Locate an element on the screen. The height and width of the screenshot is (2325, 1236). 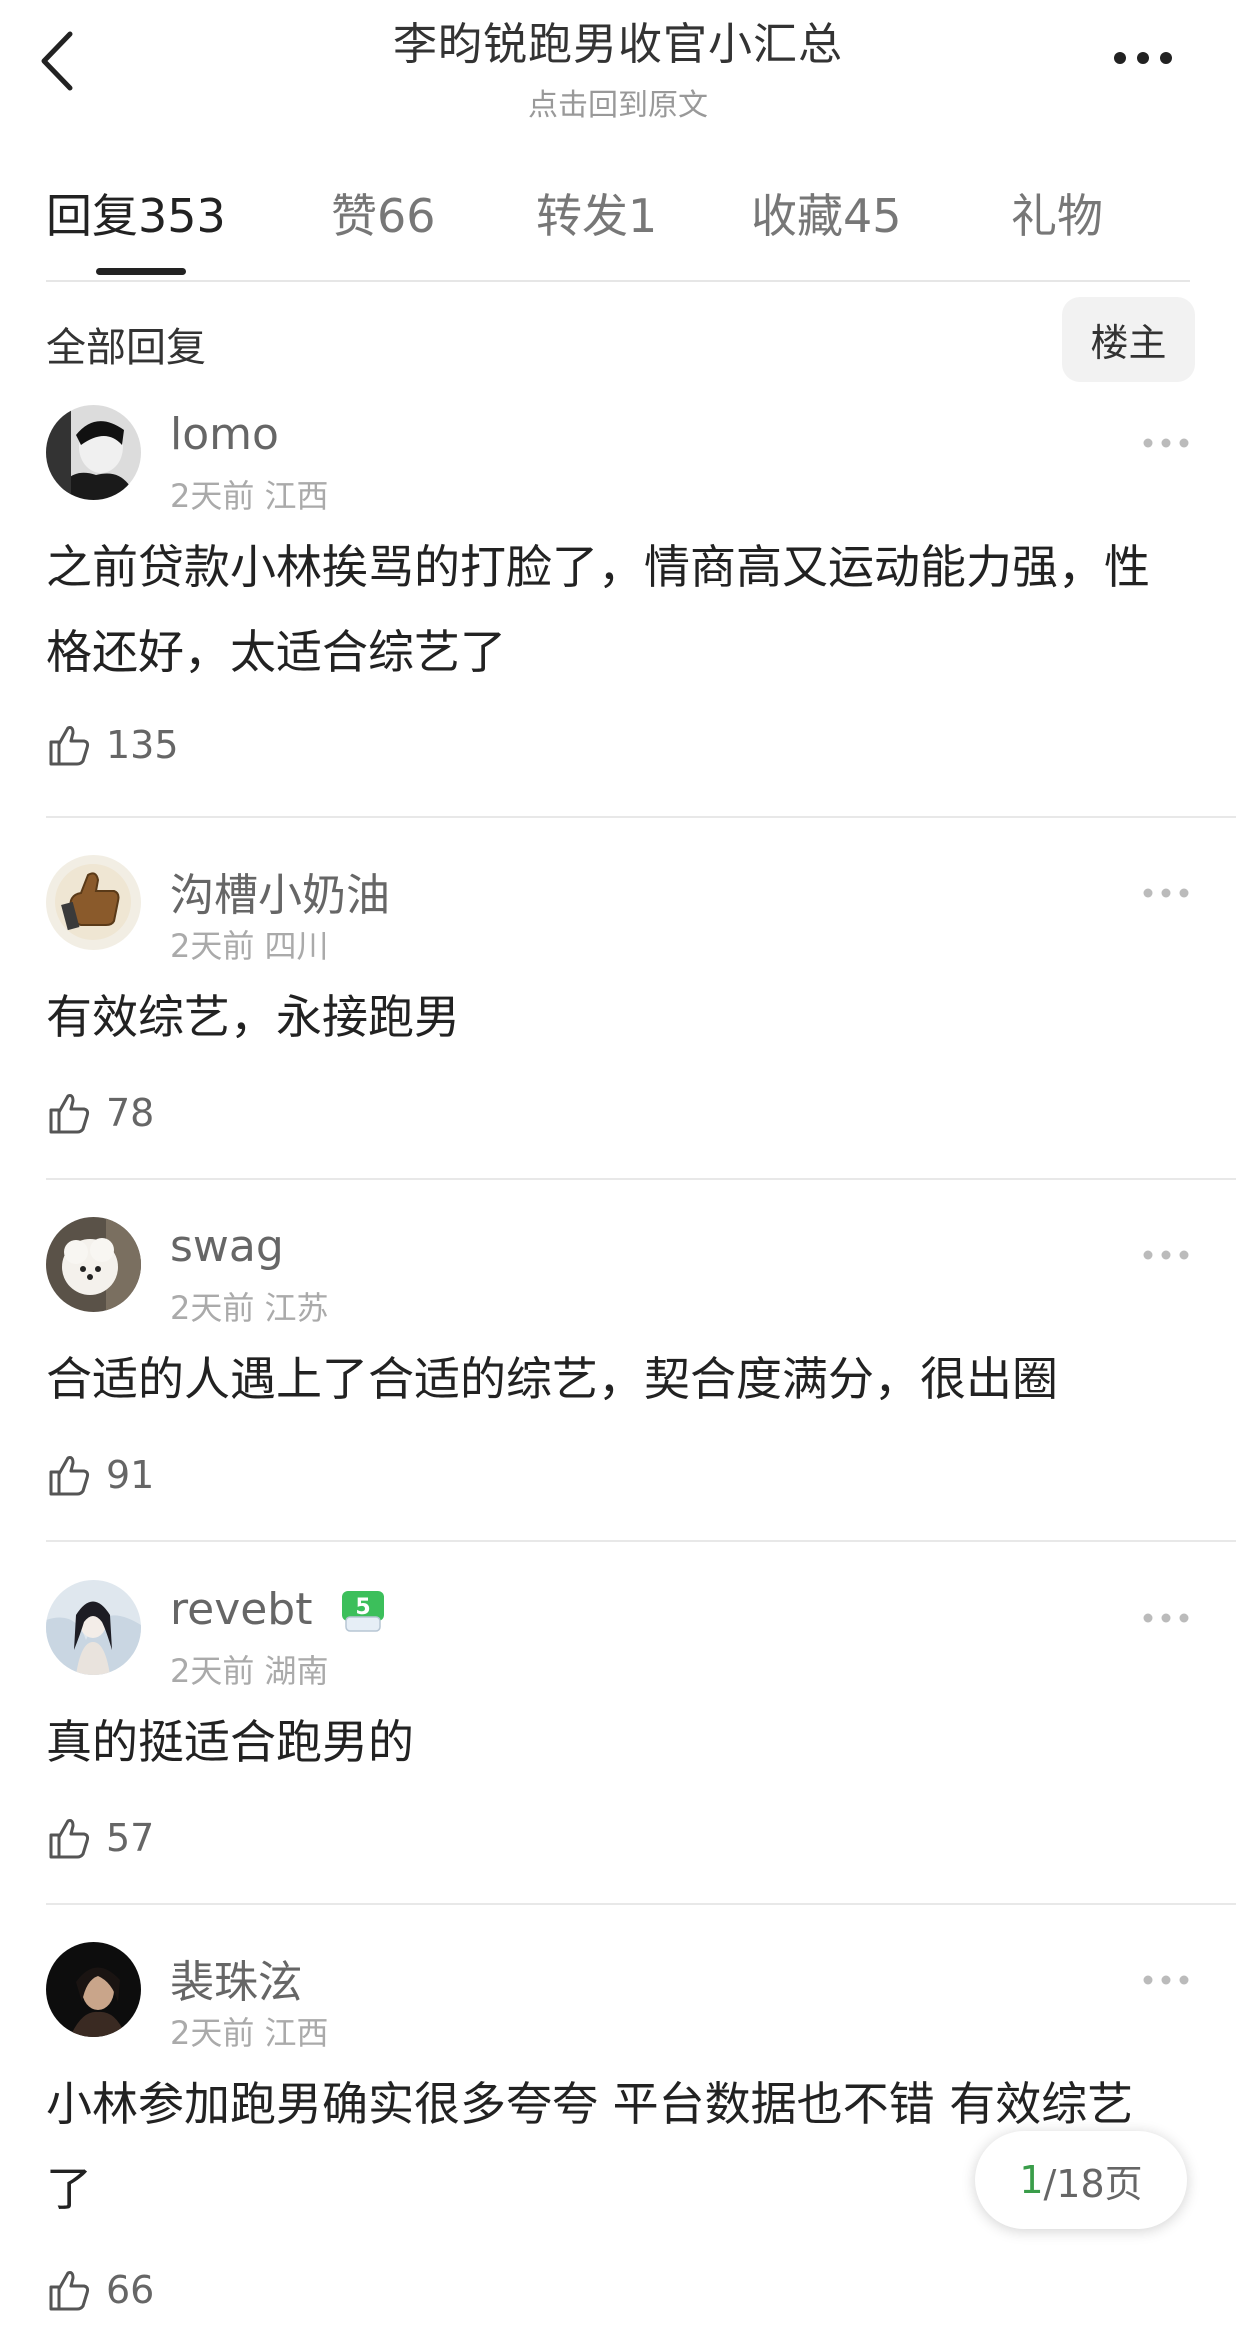
tab-favorites: 收藏45 is located at coordinates (826, 213).